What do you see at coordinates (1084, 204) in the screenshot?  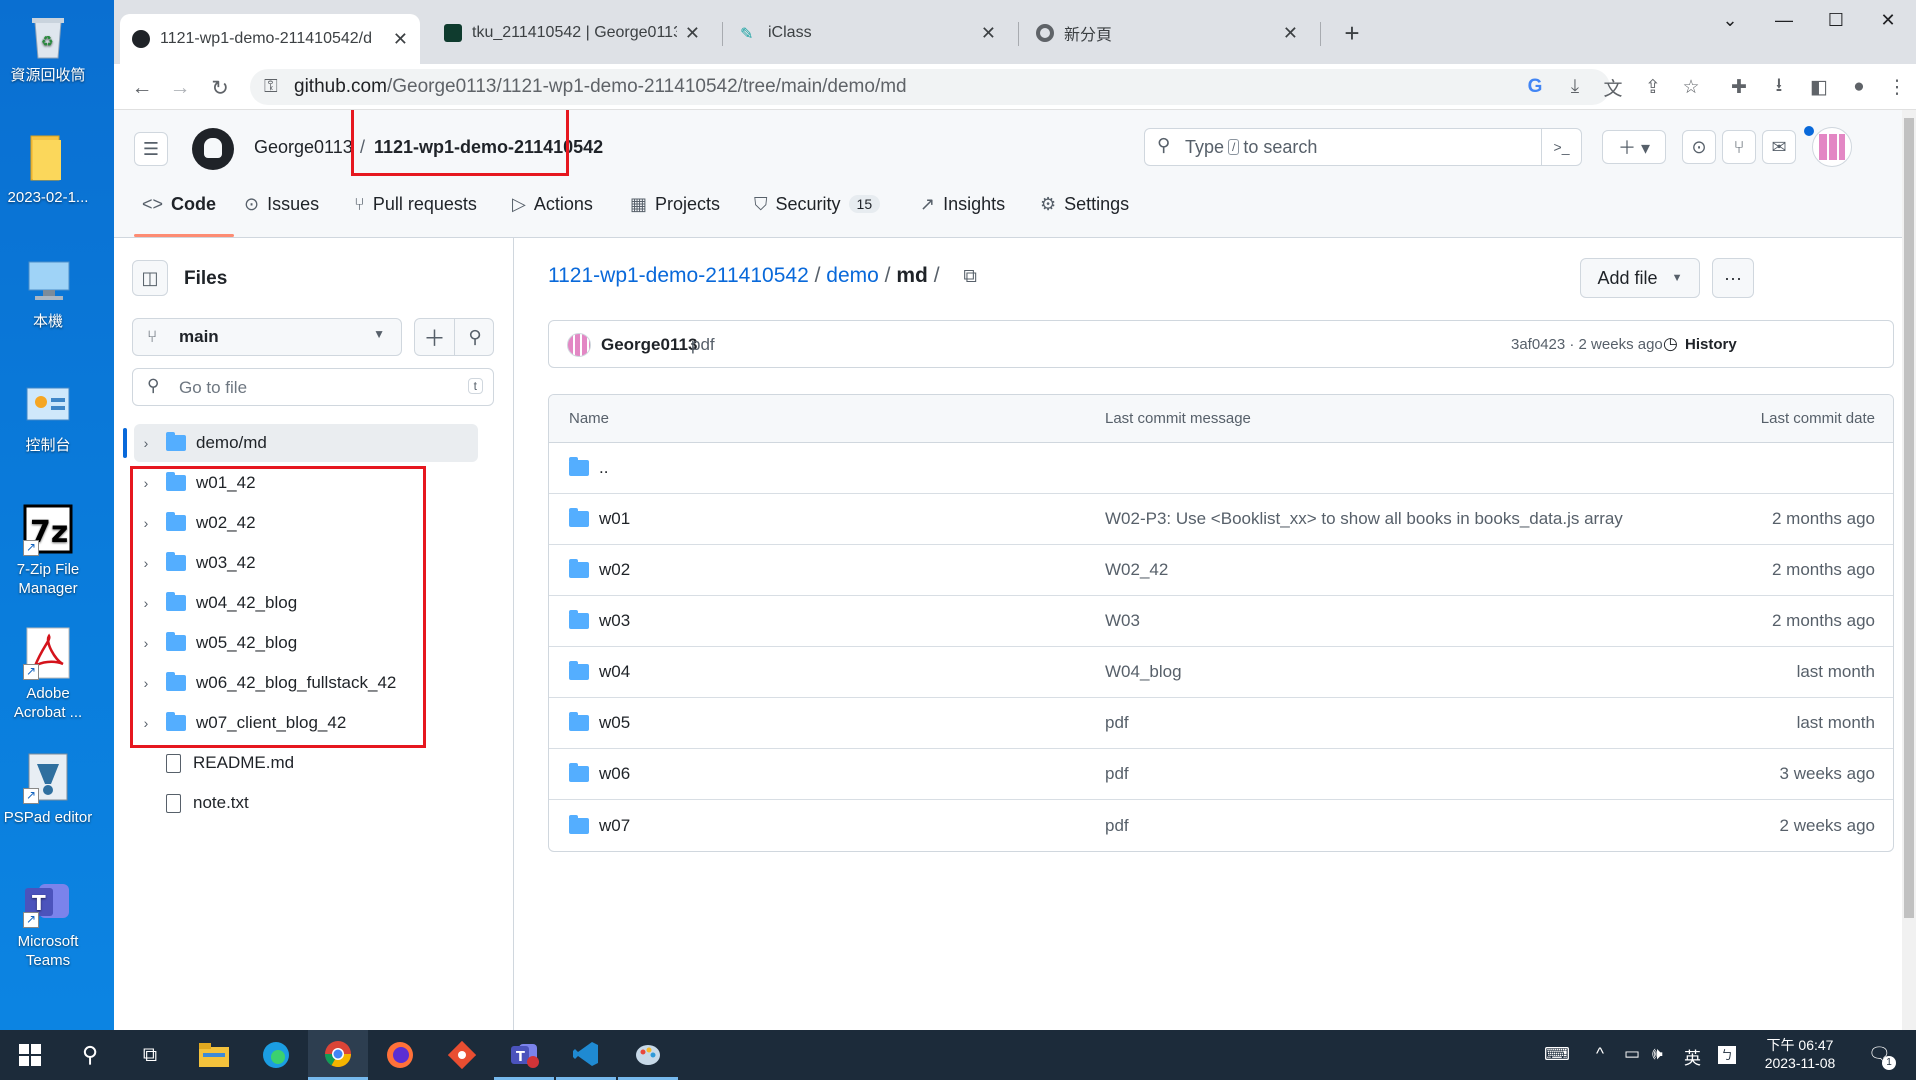 I see `tab-settings: ⚙ Settings` at bounding box center [1084, 204].